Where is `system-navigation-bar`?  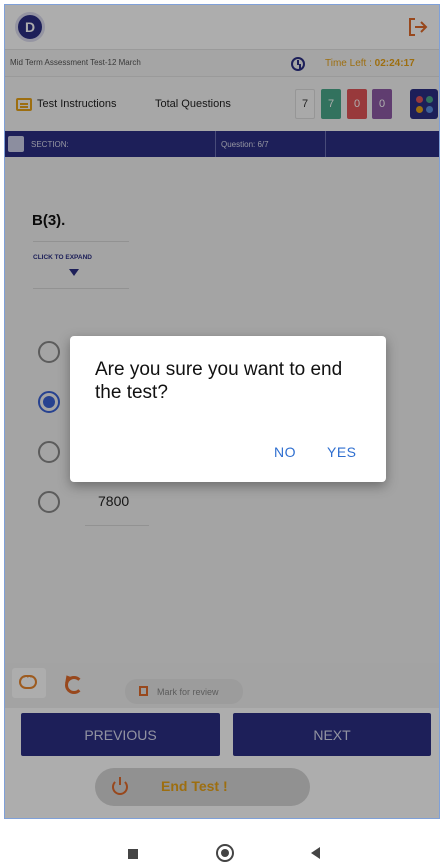
system-navigation-bar is located at coordinates (222, 841).